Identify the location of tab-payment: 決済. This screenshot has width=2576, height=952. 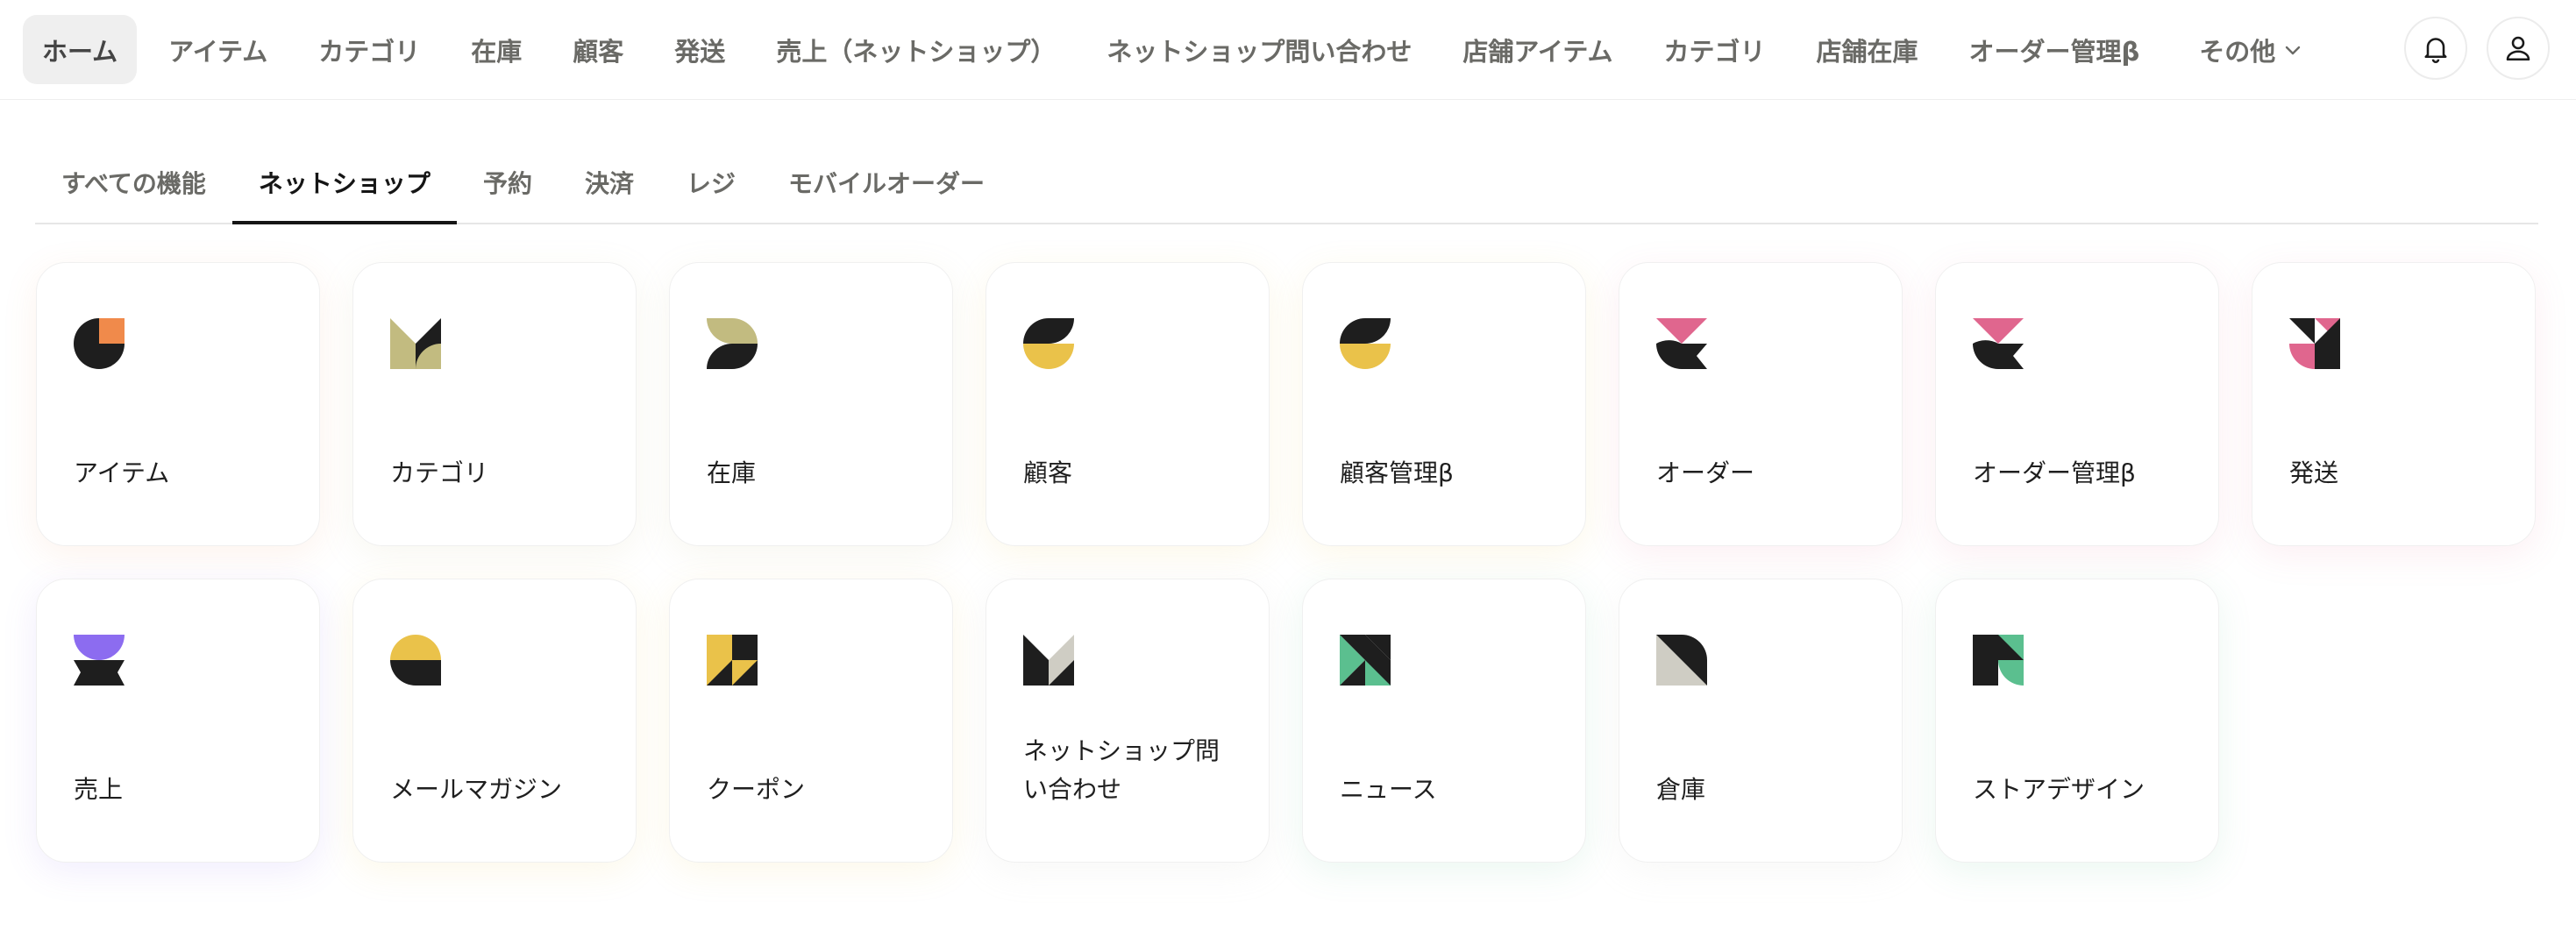
(609, 185).